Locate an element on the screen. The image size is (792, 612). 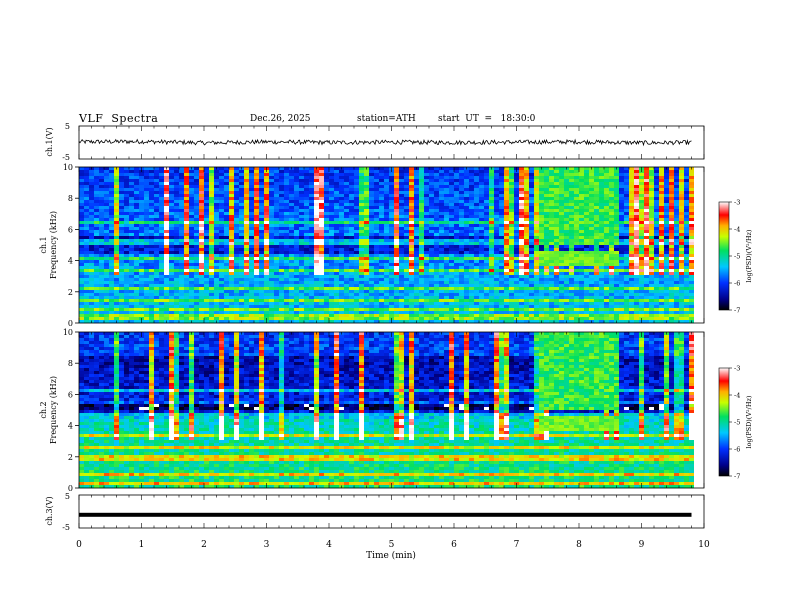
ch1-ytick-bottom: -5 is located at coordinates (66, 157).